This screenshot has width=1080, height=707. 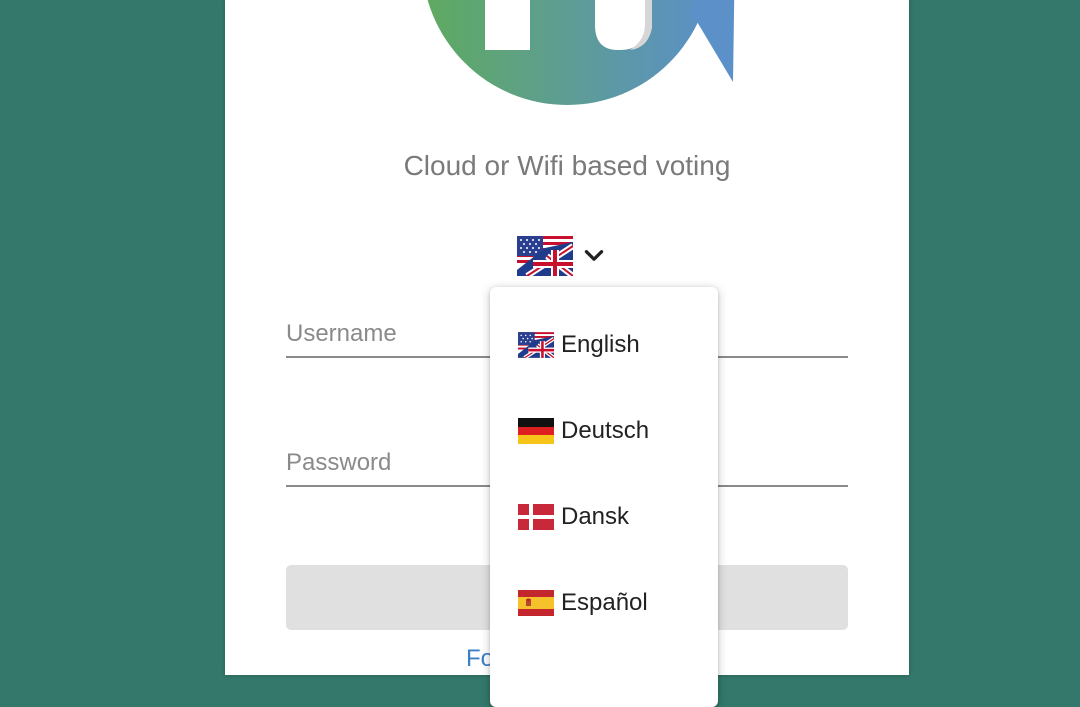 What do you see at coordinates (536, 431) in the screenshot?
I see `germany-flag-icon` at bounding box center [536, 431].